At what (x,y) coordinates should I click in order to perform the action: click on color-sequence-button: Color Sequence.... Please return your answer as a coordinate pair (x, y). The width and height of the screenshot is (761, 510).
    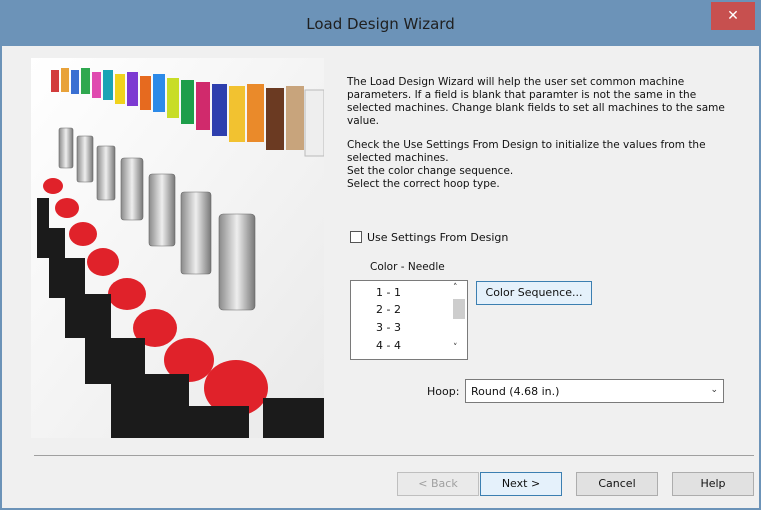
    Looking at the image, I should click on (534, 293).